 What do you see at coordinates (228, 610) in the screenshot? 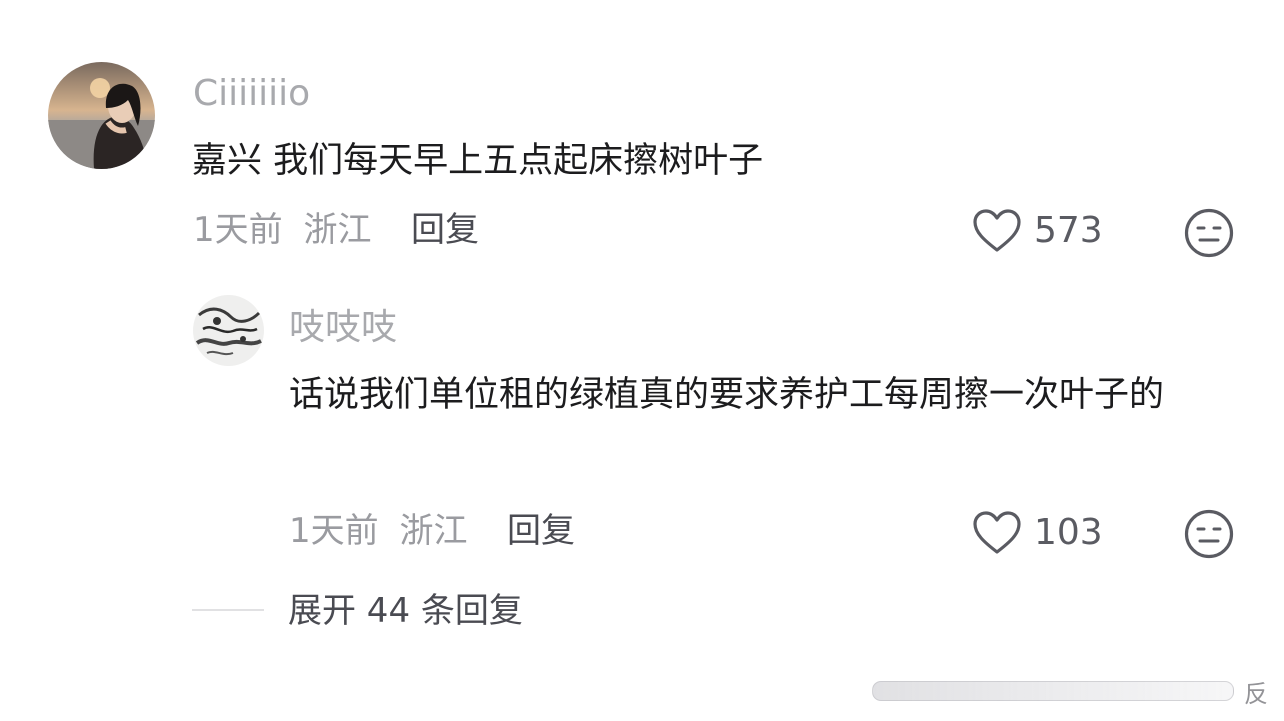
I see `expand-divider` at bounding box center [228, 610].